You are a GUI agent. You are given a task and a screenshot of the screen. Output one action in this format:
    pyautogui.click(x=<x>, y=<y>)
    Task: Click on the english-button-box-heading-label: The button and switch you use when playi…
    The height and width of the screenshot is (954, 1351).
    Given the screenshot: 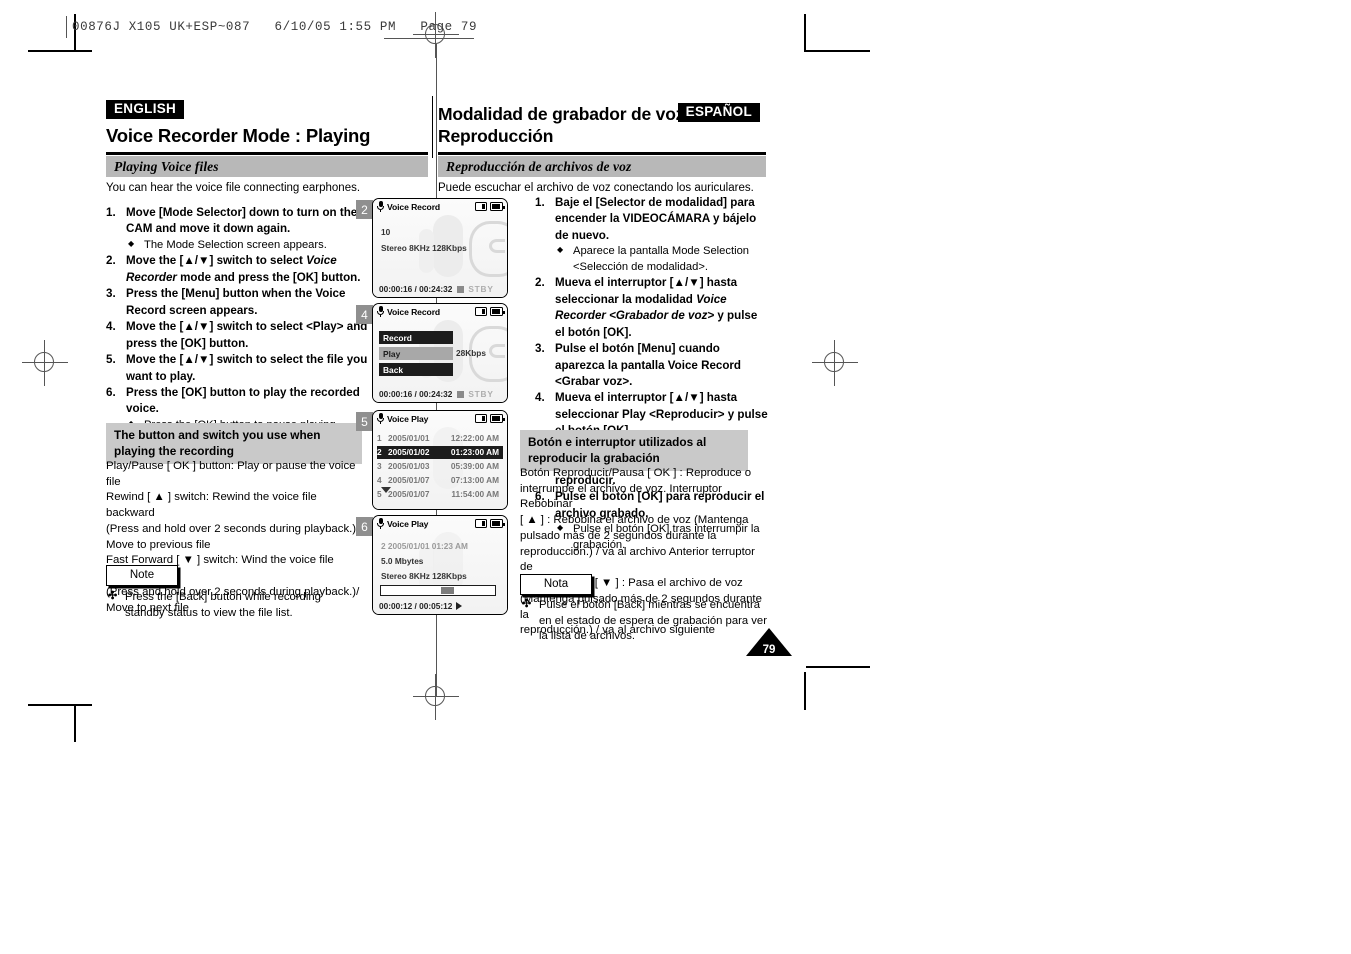 What is the action you would take?
    pyautogui.click(x=217, y=443)
    